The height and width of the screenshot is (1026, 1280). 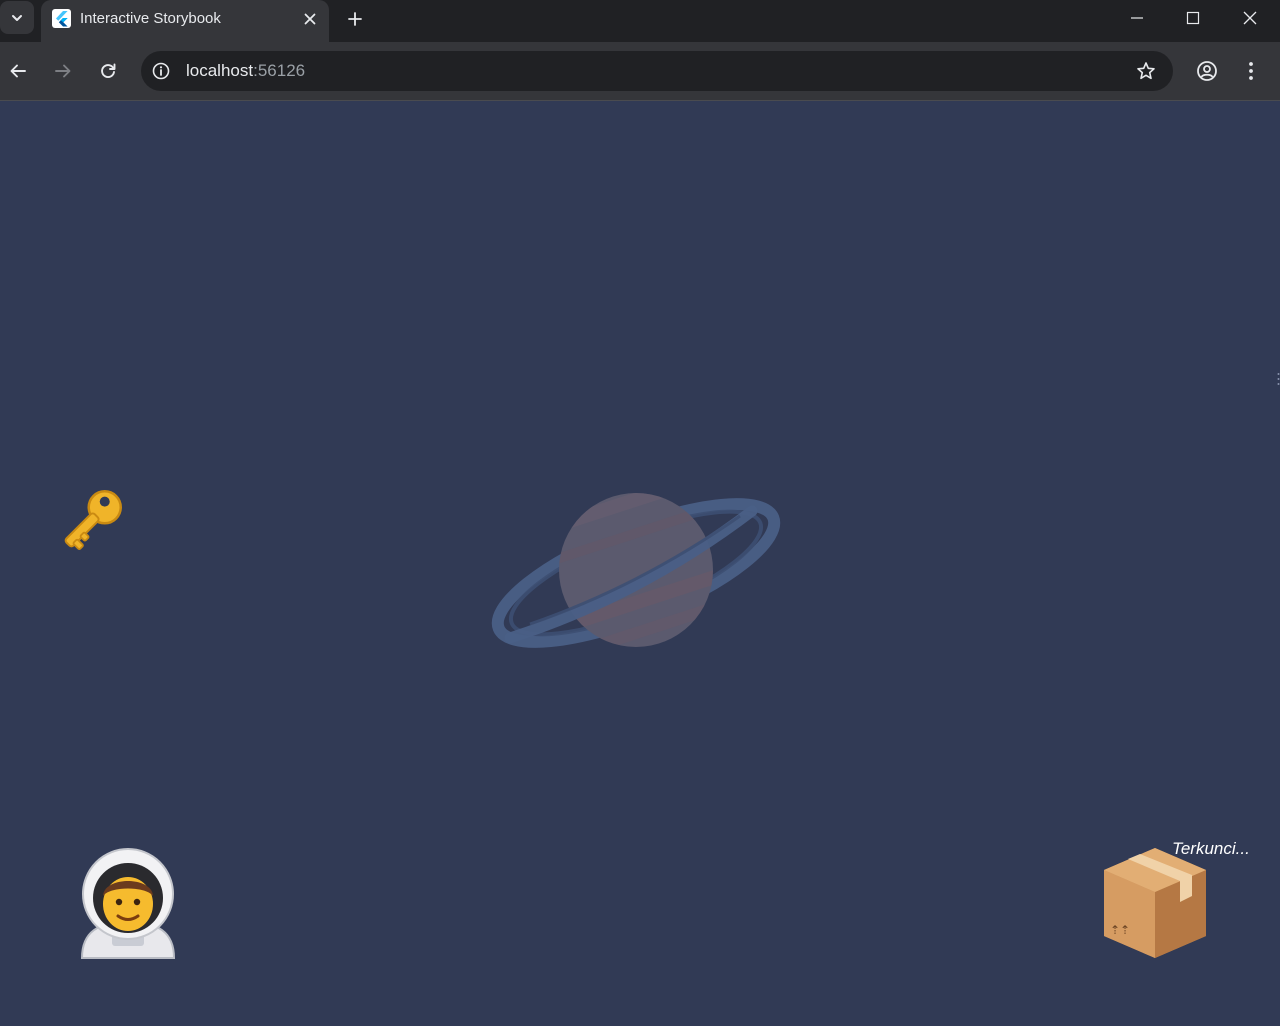 I want to click on chevron-down-icon, so click(x=17, y=17).